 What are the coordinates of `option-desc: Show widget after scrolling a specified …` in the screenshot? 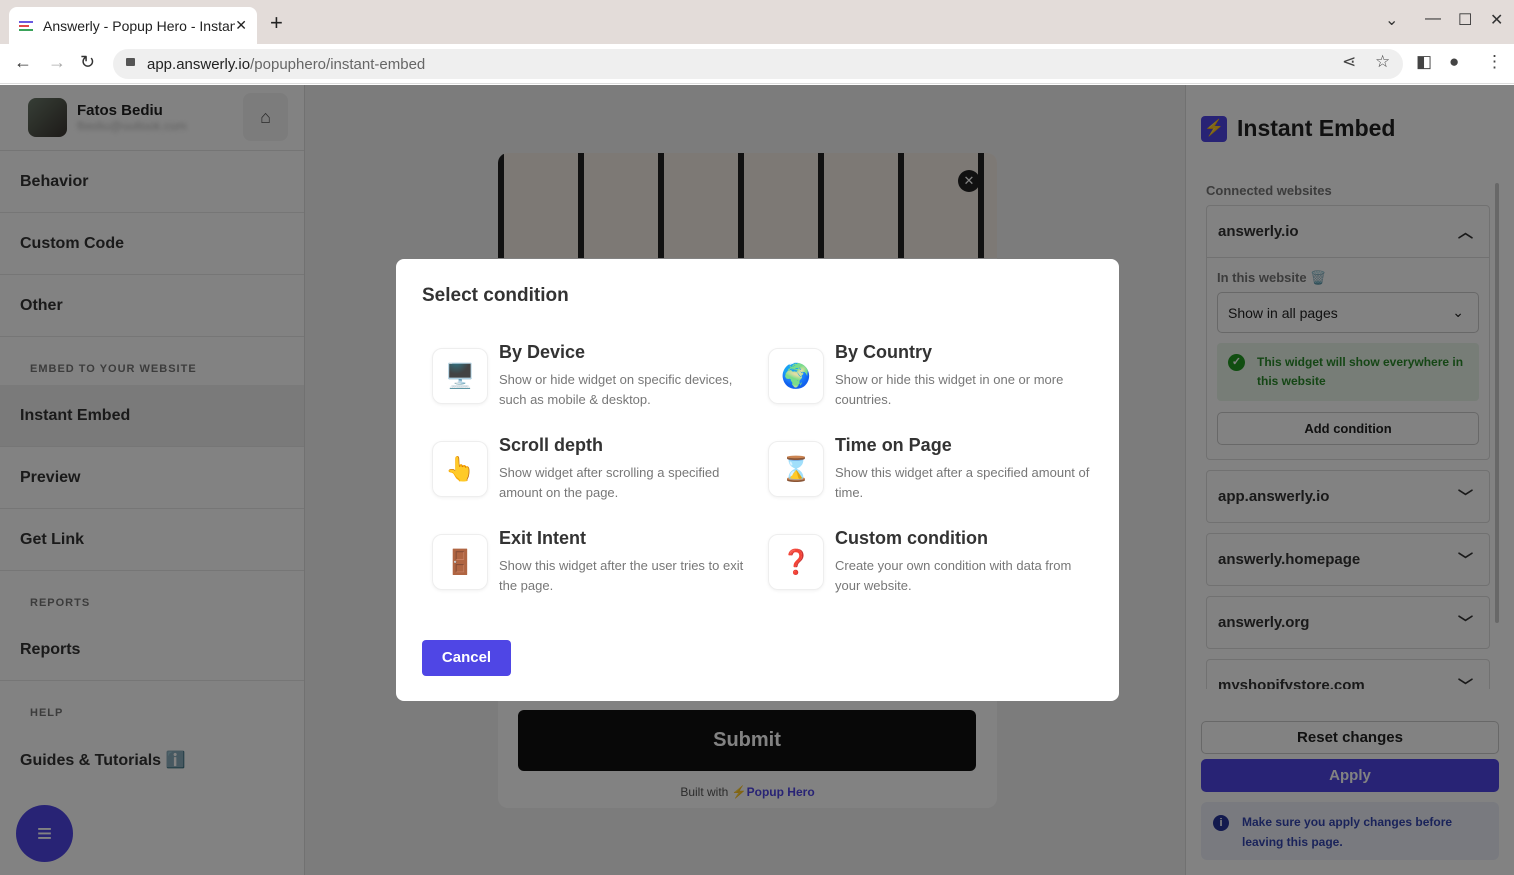 It's located at (609, 482).